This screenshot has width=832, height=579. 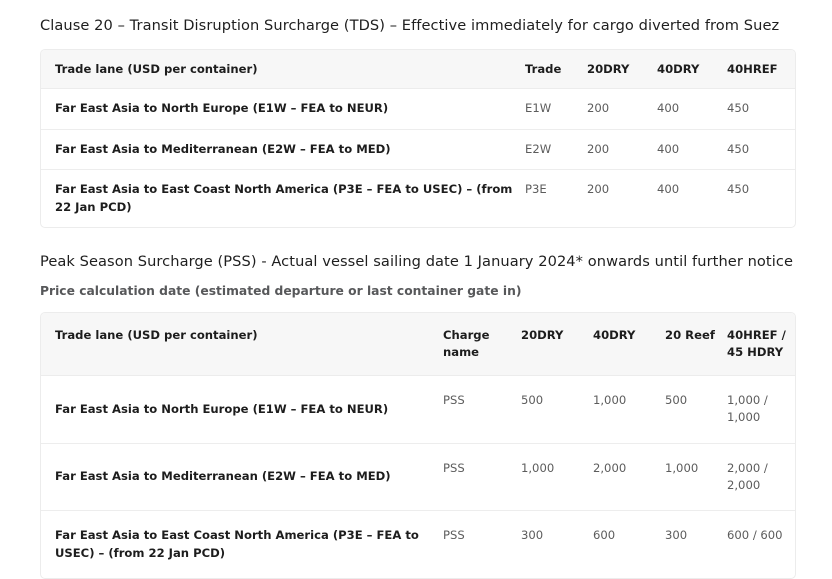 What do you see at coordinates (557, 409) in the screenshot?
I see `cell-20dry: 500` at bounding box center [557, 409].